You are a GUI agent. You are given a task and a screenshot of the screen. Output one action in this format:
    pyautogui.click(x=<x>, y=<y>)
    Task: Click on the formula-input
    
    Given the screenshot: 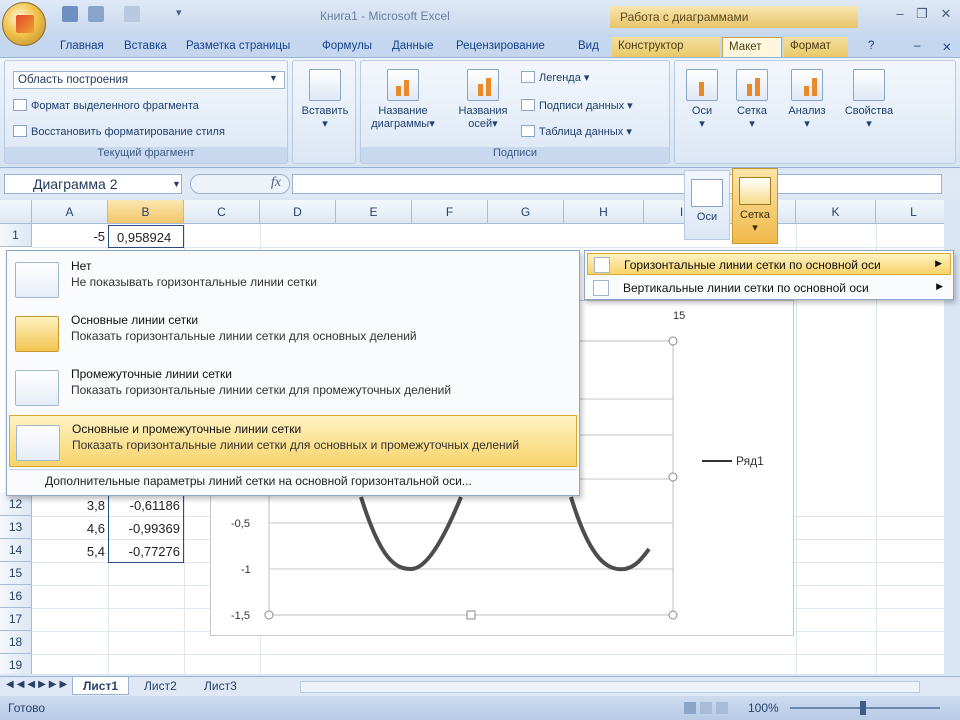 What is the action you would take?
    pyautogui.click(x=617, y=184)
    